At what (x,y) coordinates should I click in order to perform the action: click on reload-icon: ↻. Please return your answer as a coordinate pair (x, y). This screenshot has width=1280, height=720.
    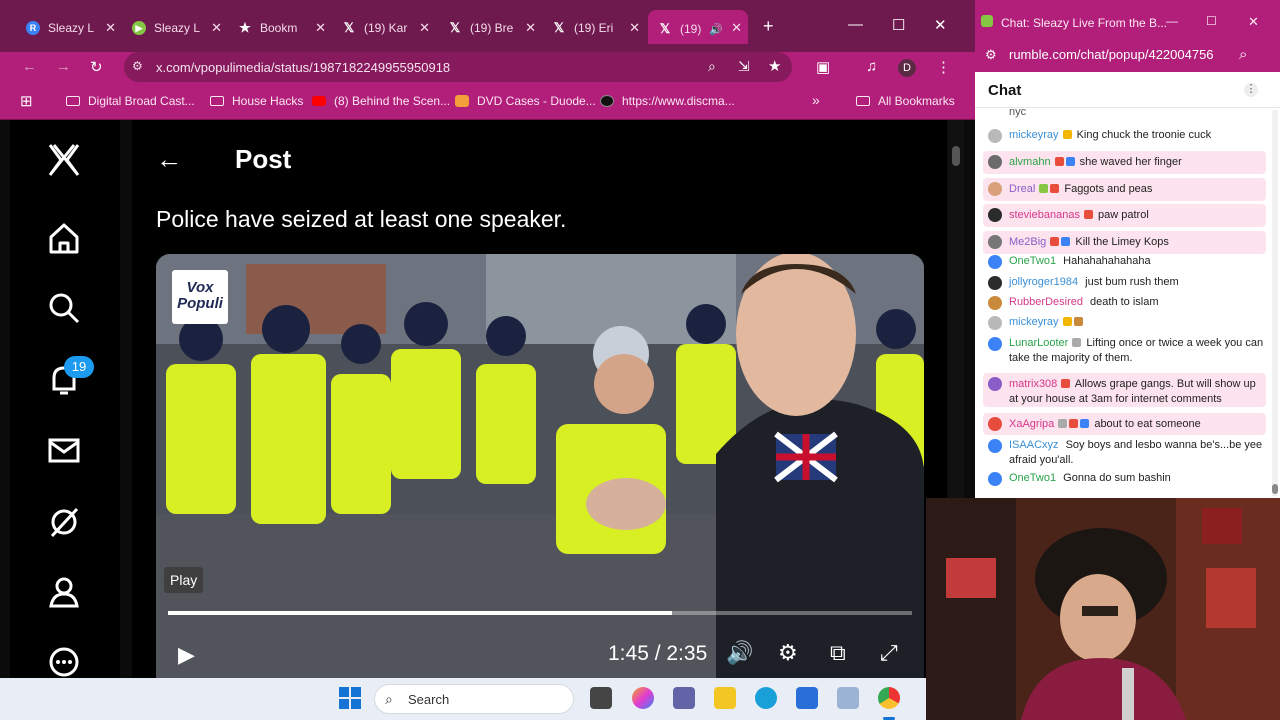
    Looking at the image, I should click on (96, 67).